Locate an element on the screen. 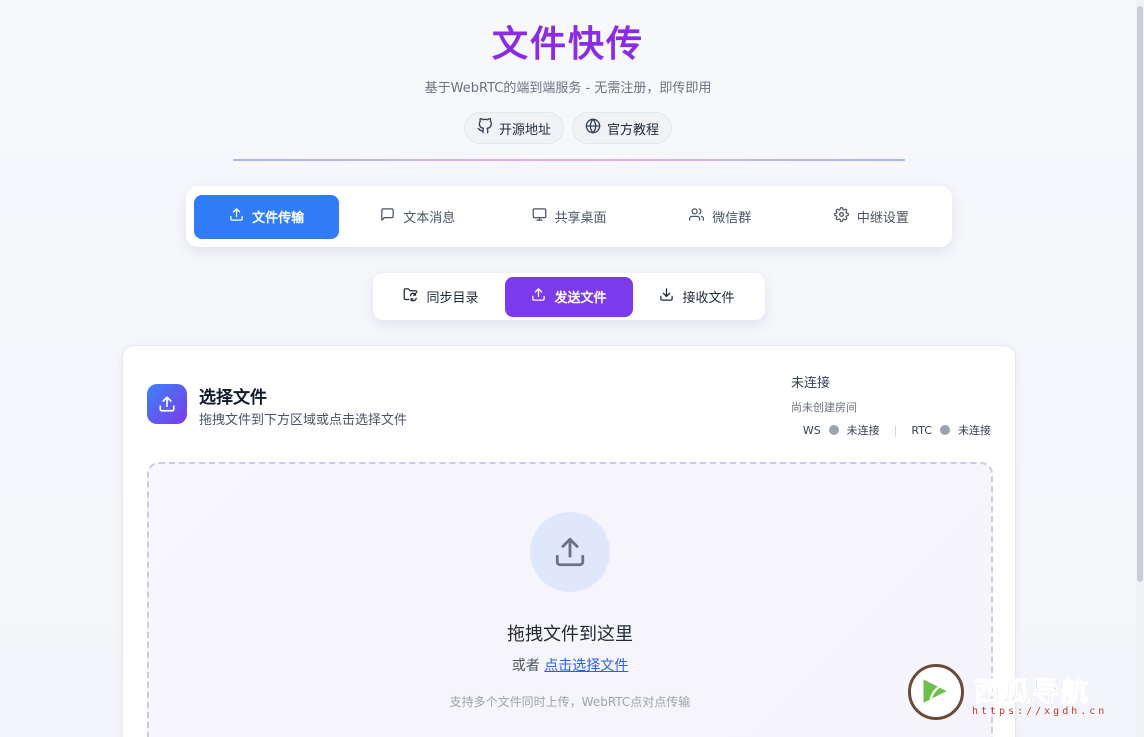 The height and width of the screenshot is (737, 1144). page-scrollbar is located at coordinates (1140, 368).